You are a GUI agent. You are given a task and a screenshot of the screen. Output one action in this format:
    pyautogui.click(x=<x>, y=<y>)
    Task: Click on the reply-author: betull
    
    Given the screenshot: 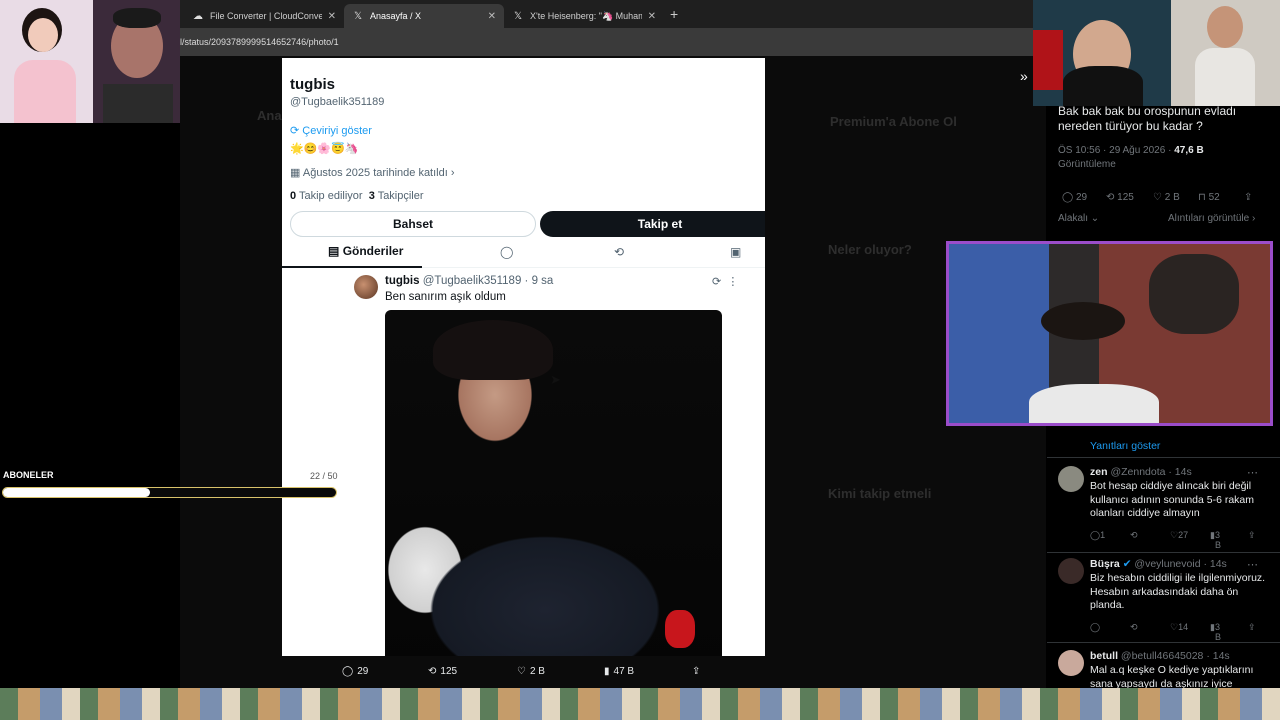 What is the action you would take?
    pyautogui.click(x=1104, y=656)
    